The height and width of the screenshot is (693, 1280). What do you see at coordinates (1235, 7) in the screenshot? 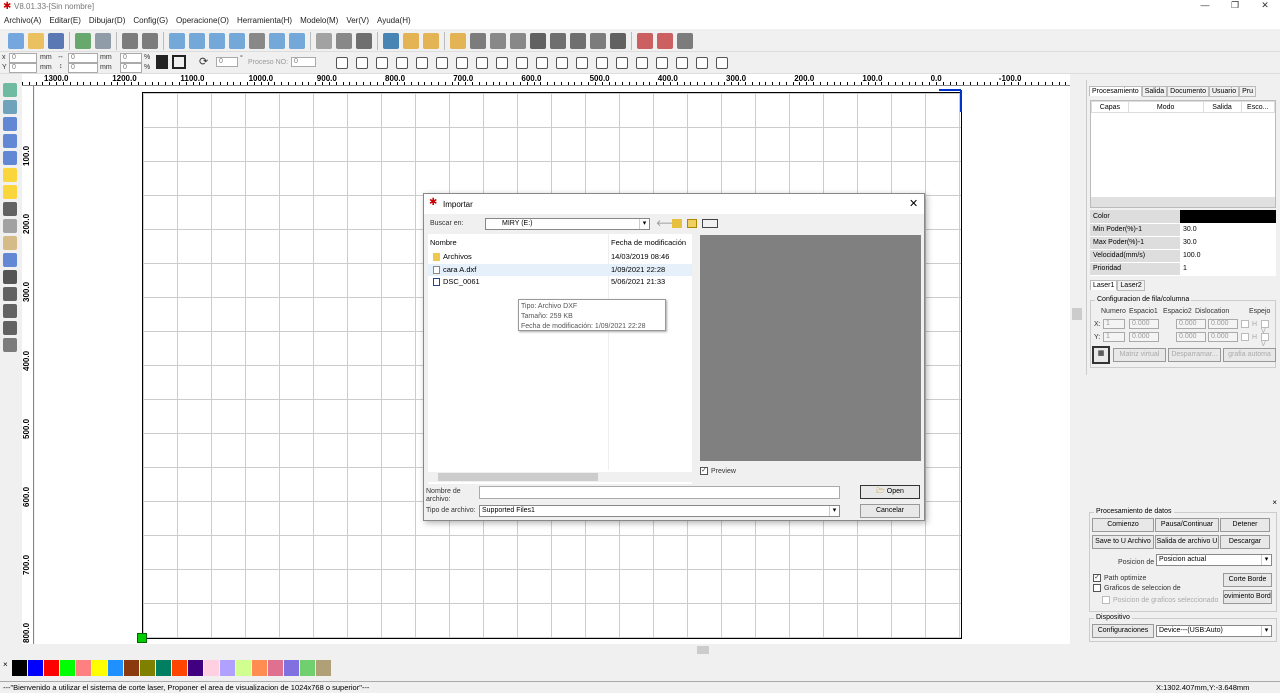
I see `maximize-button: ❐` at bounding box center [1235, 7].